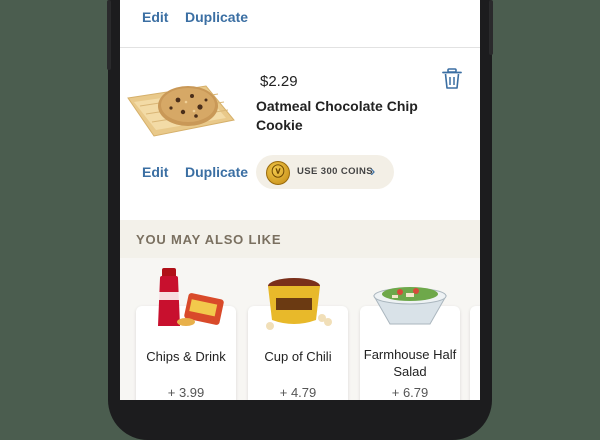 The image size is (600, 440). I want to click on chili-cup-image, so click(299, 304).